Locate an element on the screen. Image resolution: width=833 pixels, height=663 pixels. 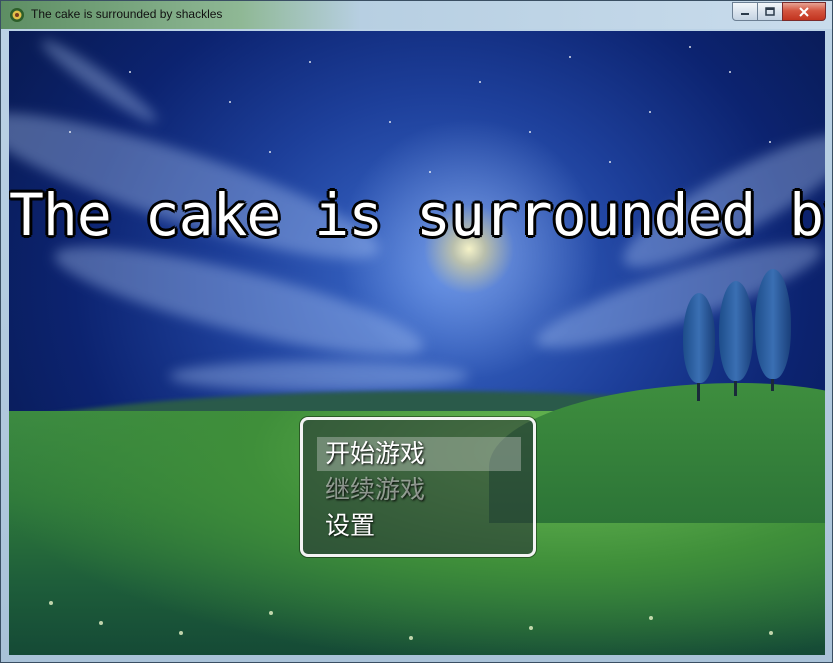
minimize-icon is located at coordinates (745, 13).